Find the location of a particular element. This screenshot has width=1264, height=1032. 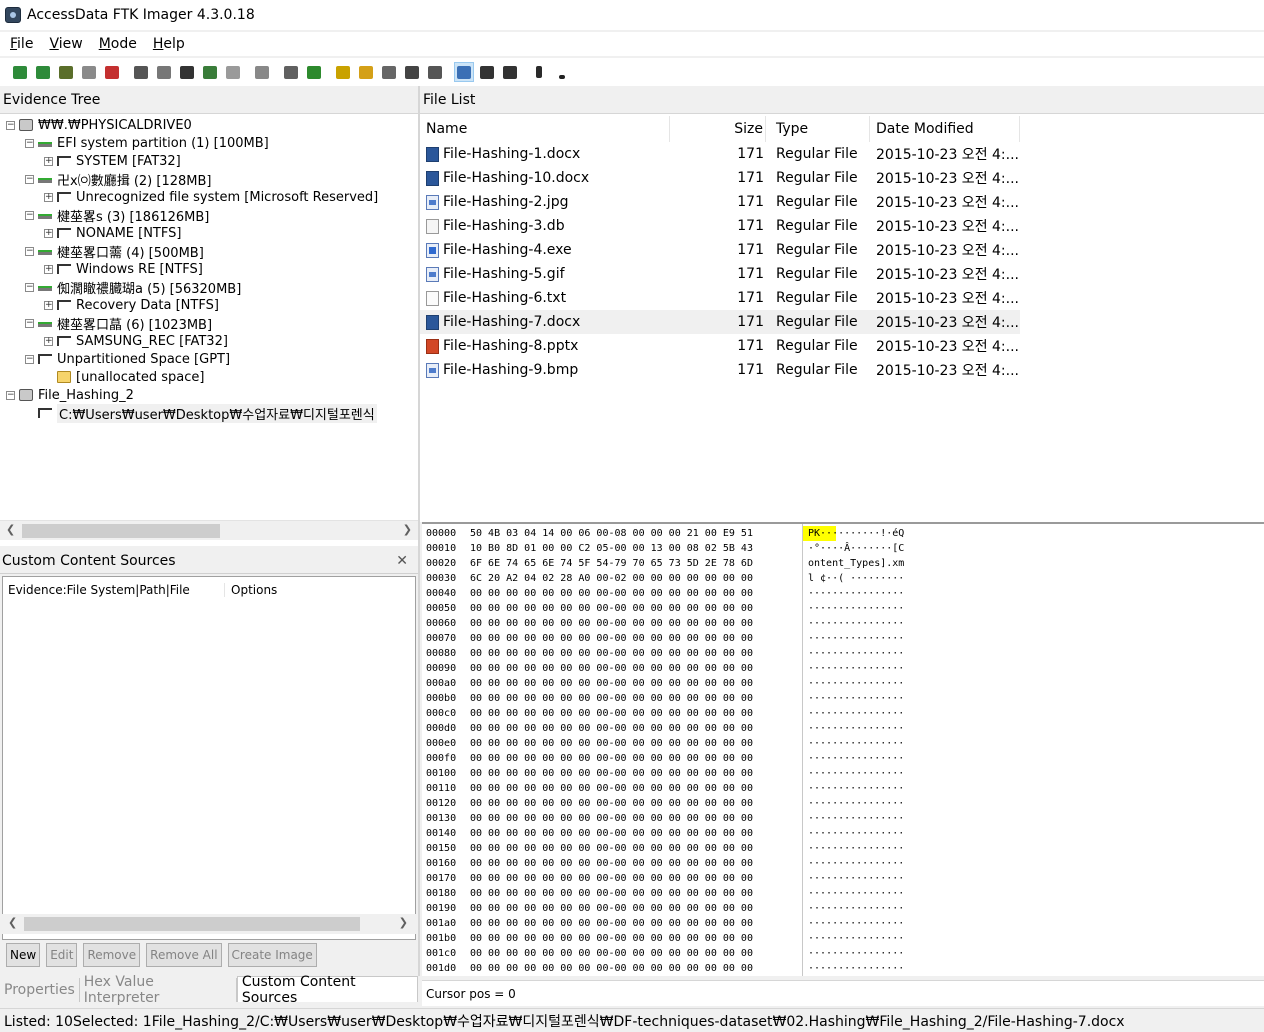

create-custom-image-button is located at coordinates (233, 72).